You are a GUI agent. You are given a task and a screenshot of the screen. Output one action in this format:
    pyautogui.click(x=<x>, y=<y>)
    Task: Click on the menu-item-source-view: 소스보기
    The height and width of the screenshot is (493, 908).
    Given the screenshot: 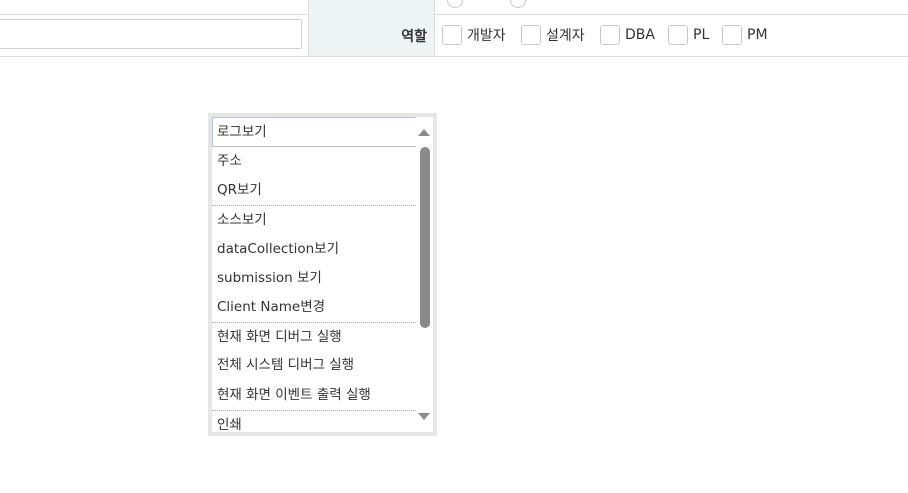 What is the action you would take?
    pyautogui.click(x=314, y=219)
    